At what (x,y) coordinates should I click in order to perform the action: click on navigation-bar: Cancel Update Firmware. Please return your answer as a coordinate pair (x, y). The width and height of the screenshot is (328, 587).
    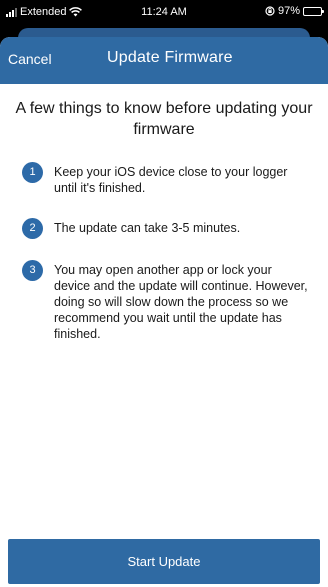
    Looking at the image, I should click on (164, 60).